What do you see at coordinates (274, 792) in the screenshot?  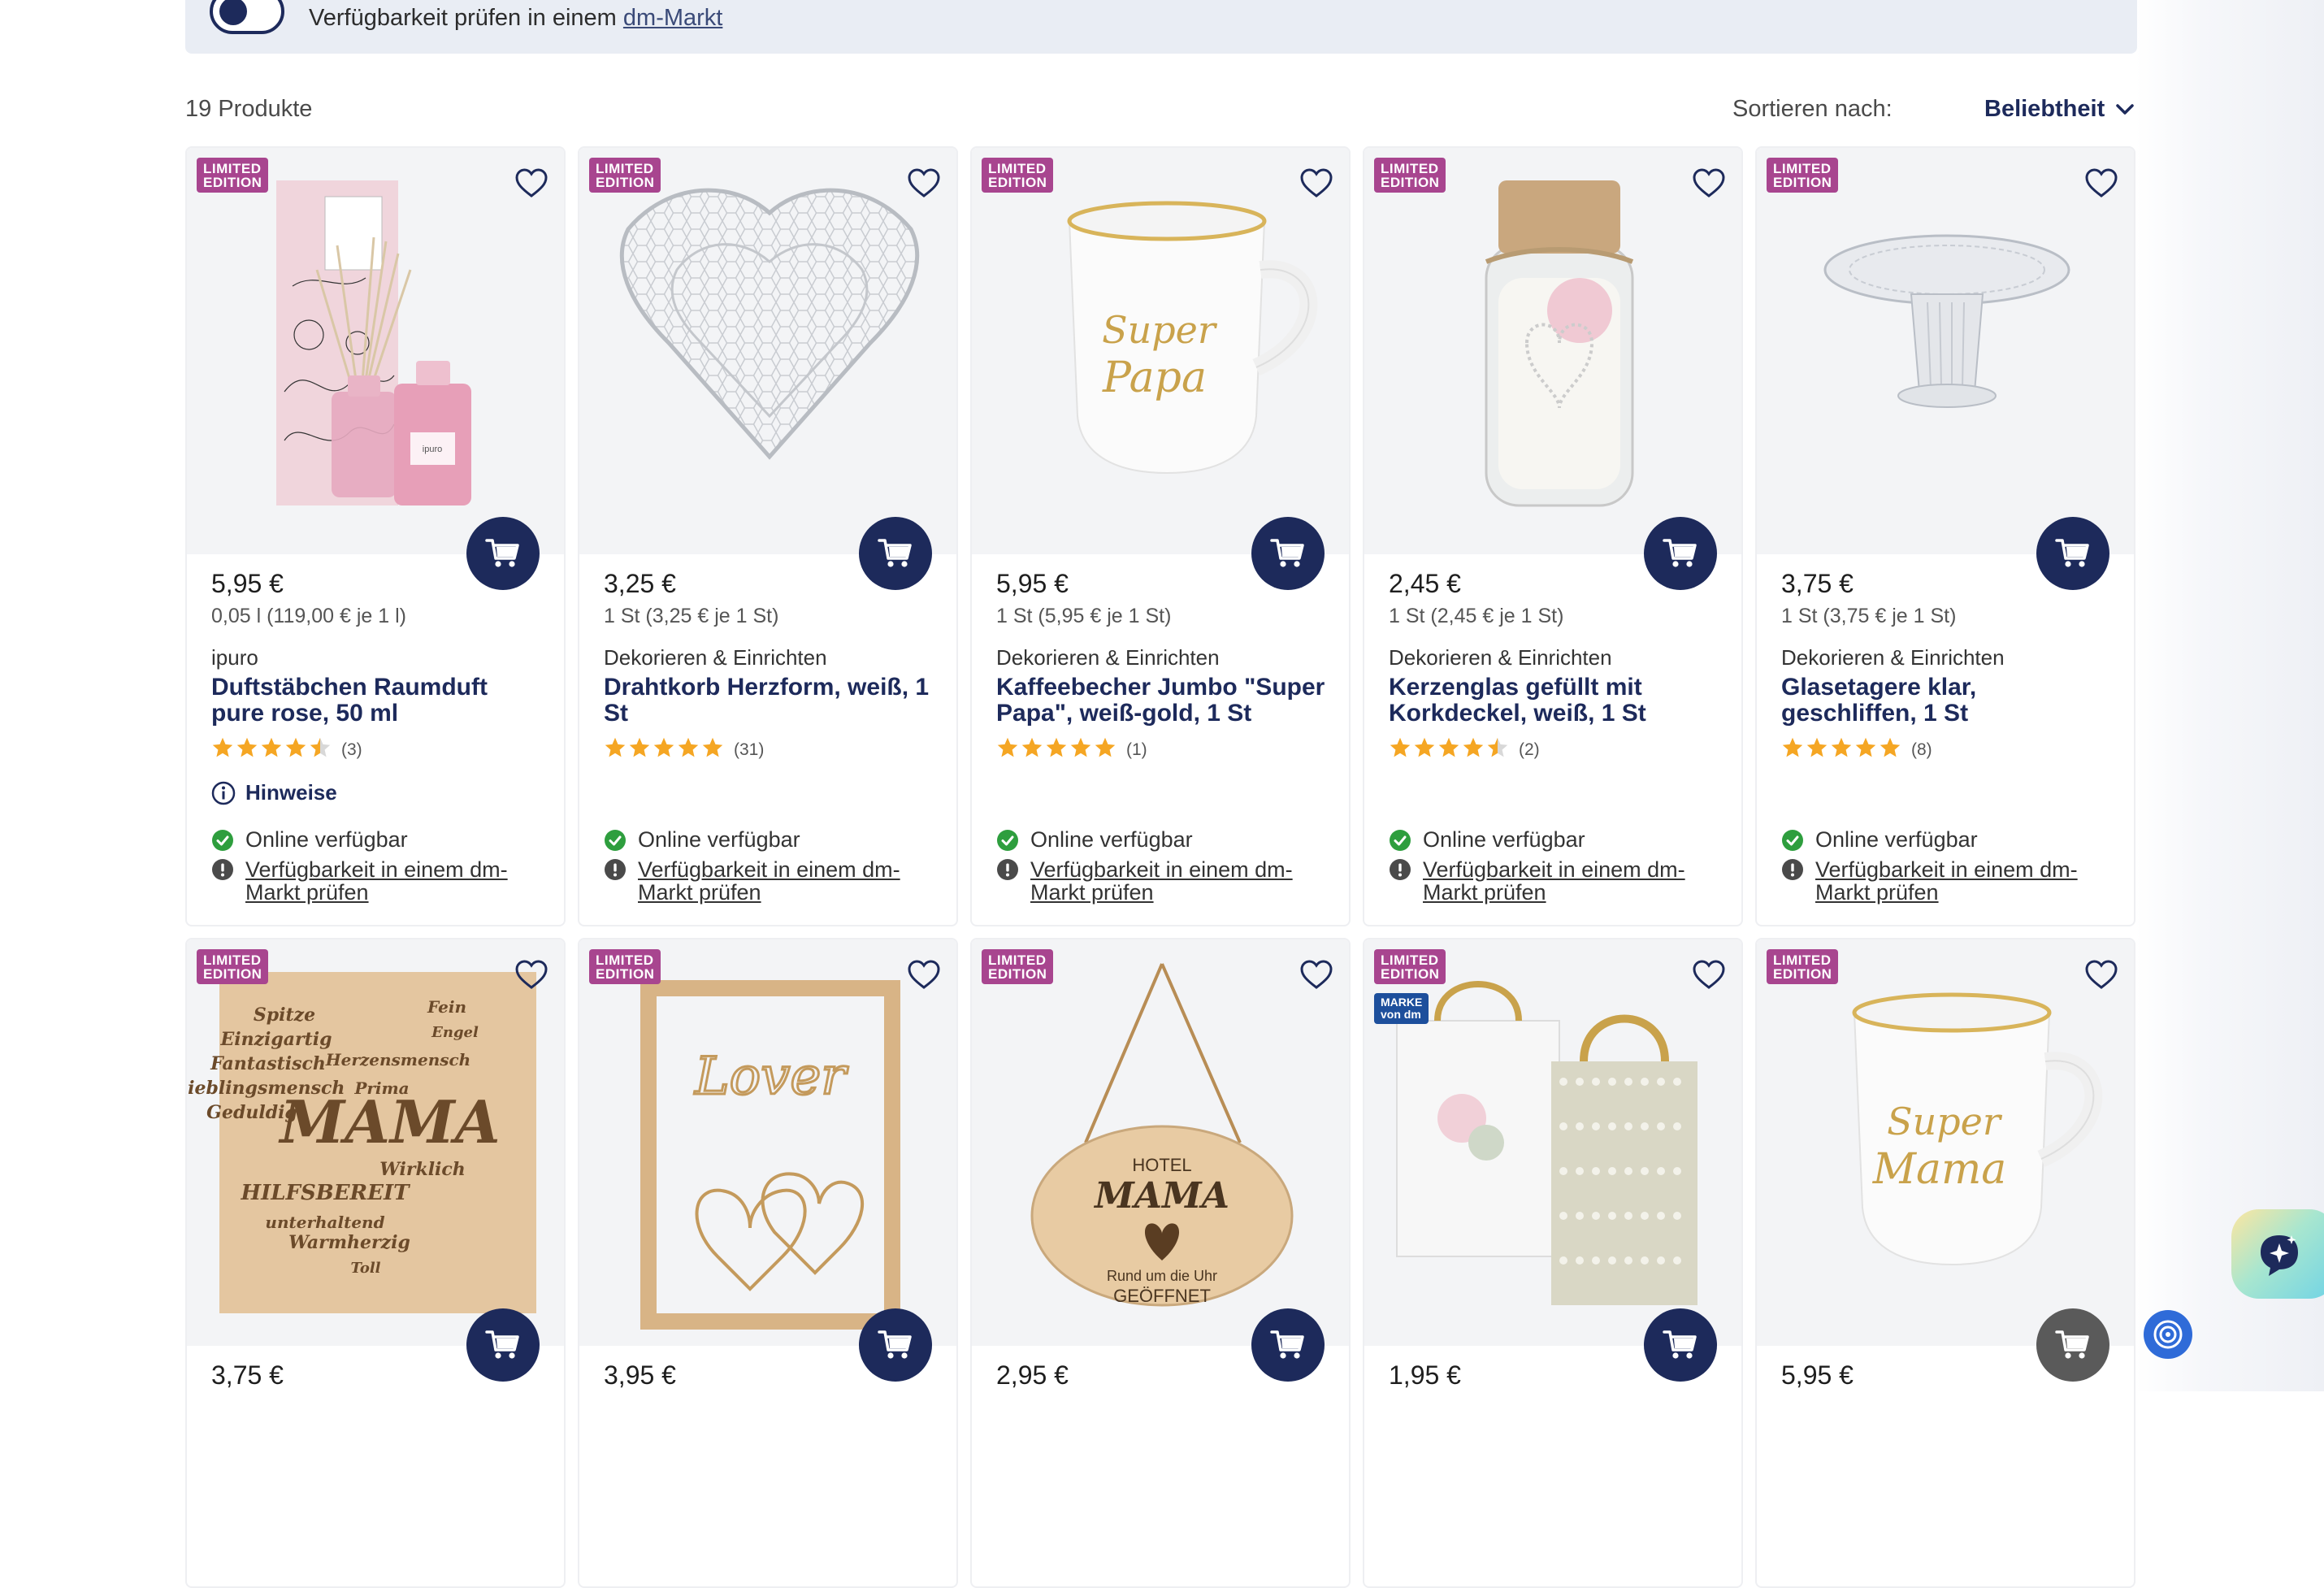 I see `hinweise-link: Hinweise` at bounding box center [274, 792].